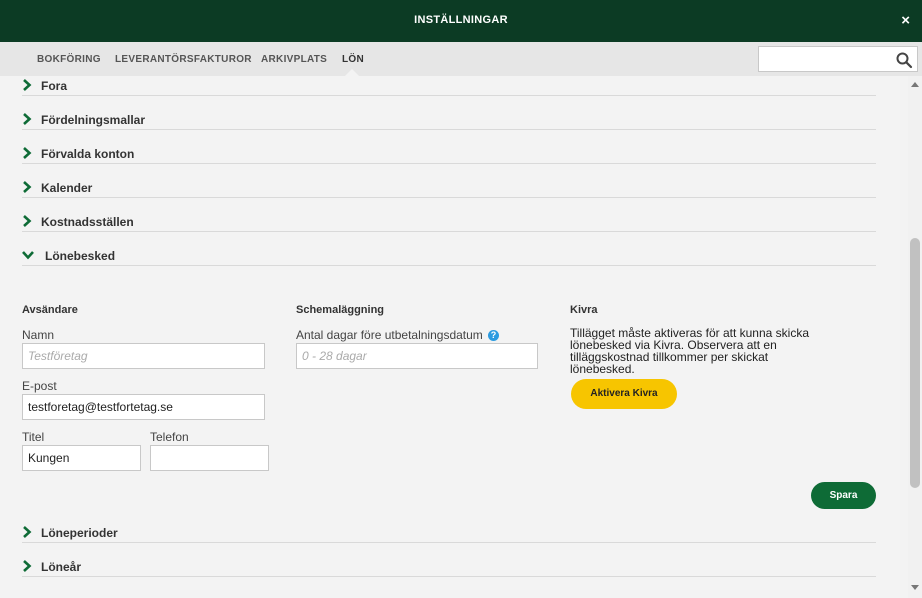  I want to click on kivra-text-line: lönebesked., so click(602, 369).